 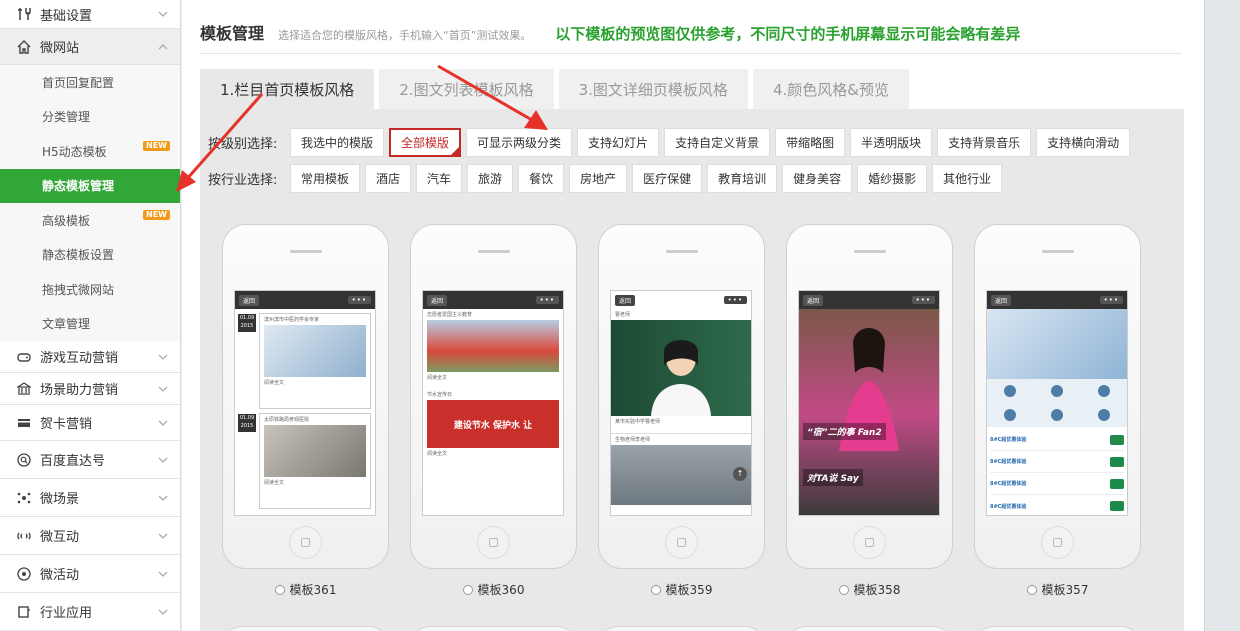 I want to click on sidebar-item-articles: 文章管理, so click(x=90, y=323).